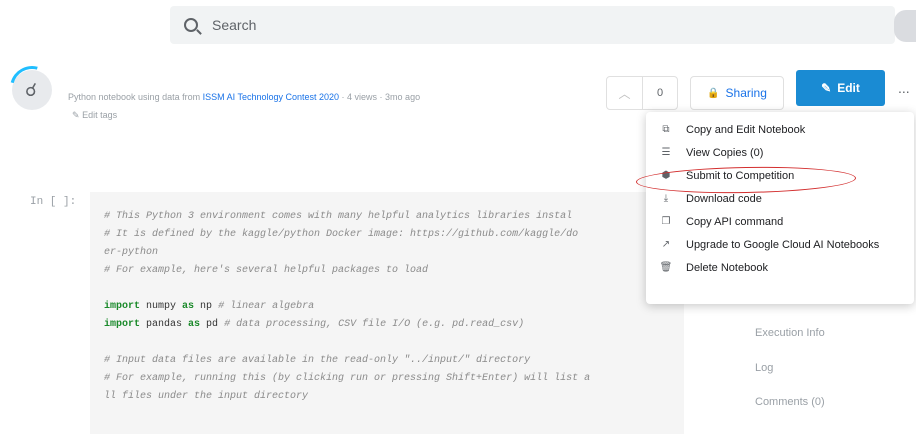  I want to click on code-line: er-python, so click(131, 252).